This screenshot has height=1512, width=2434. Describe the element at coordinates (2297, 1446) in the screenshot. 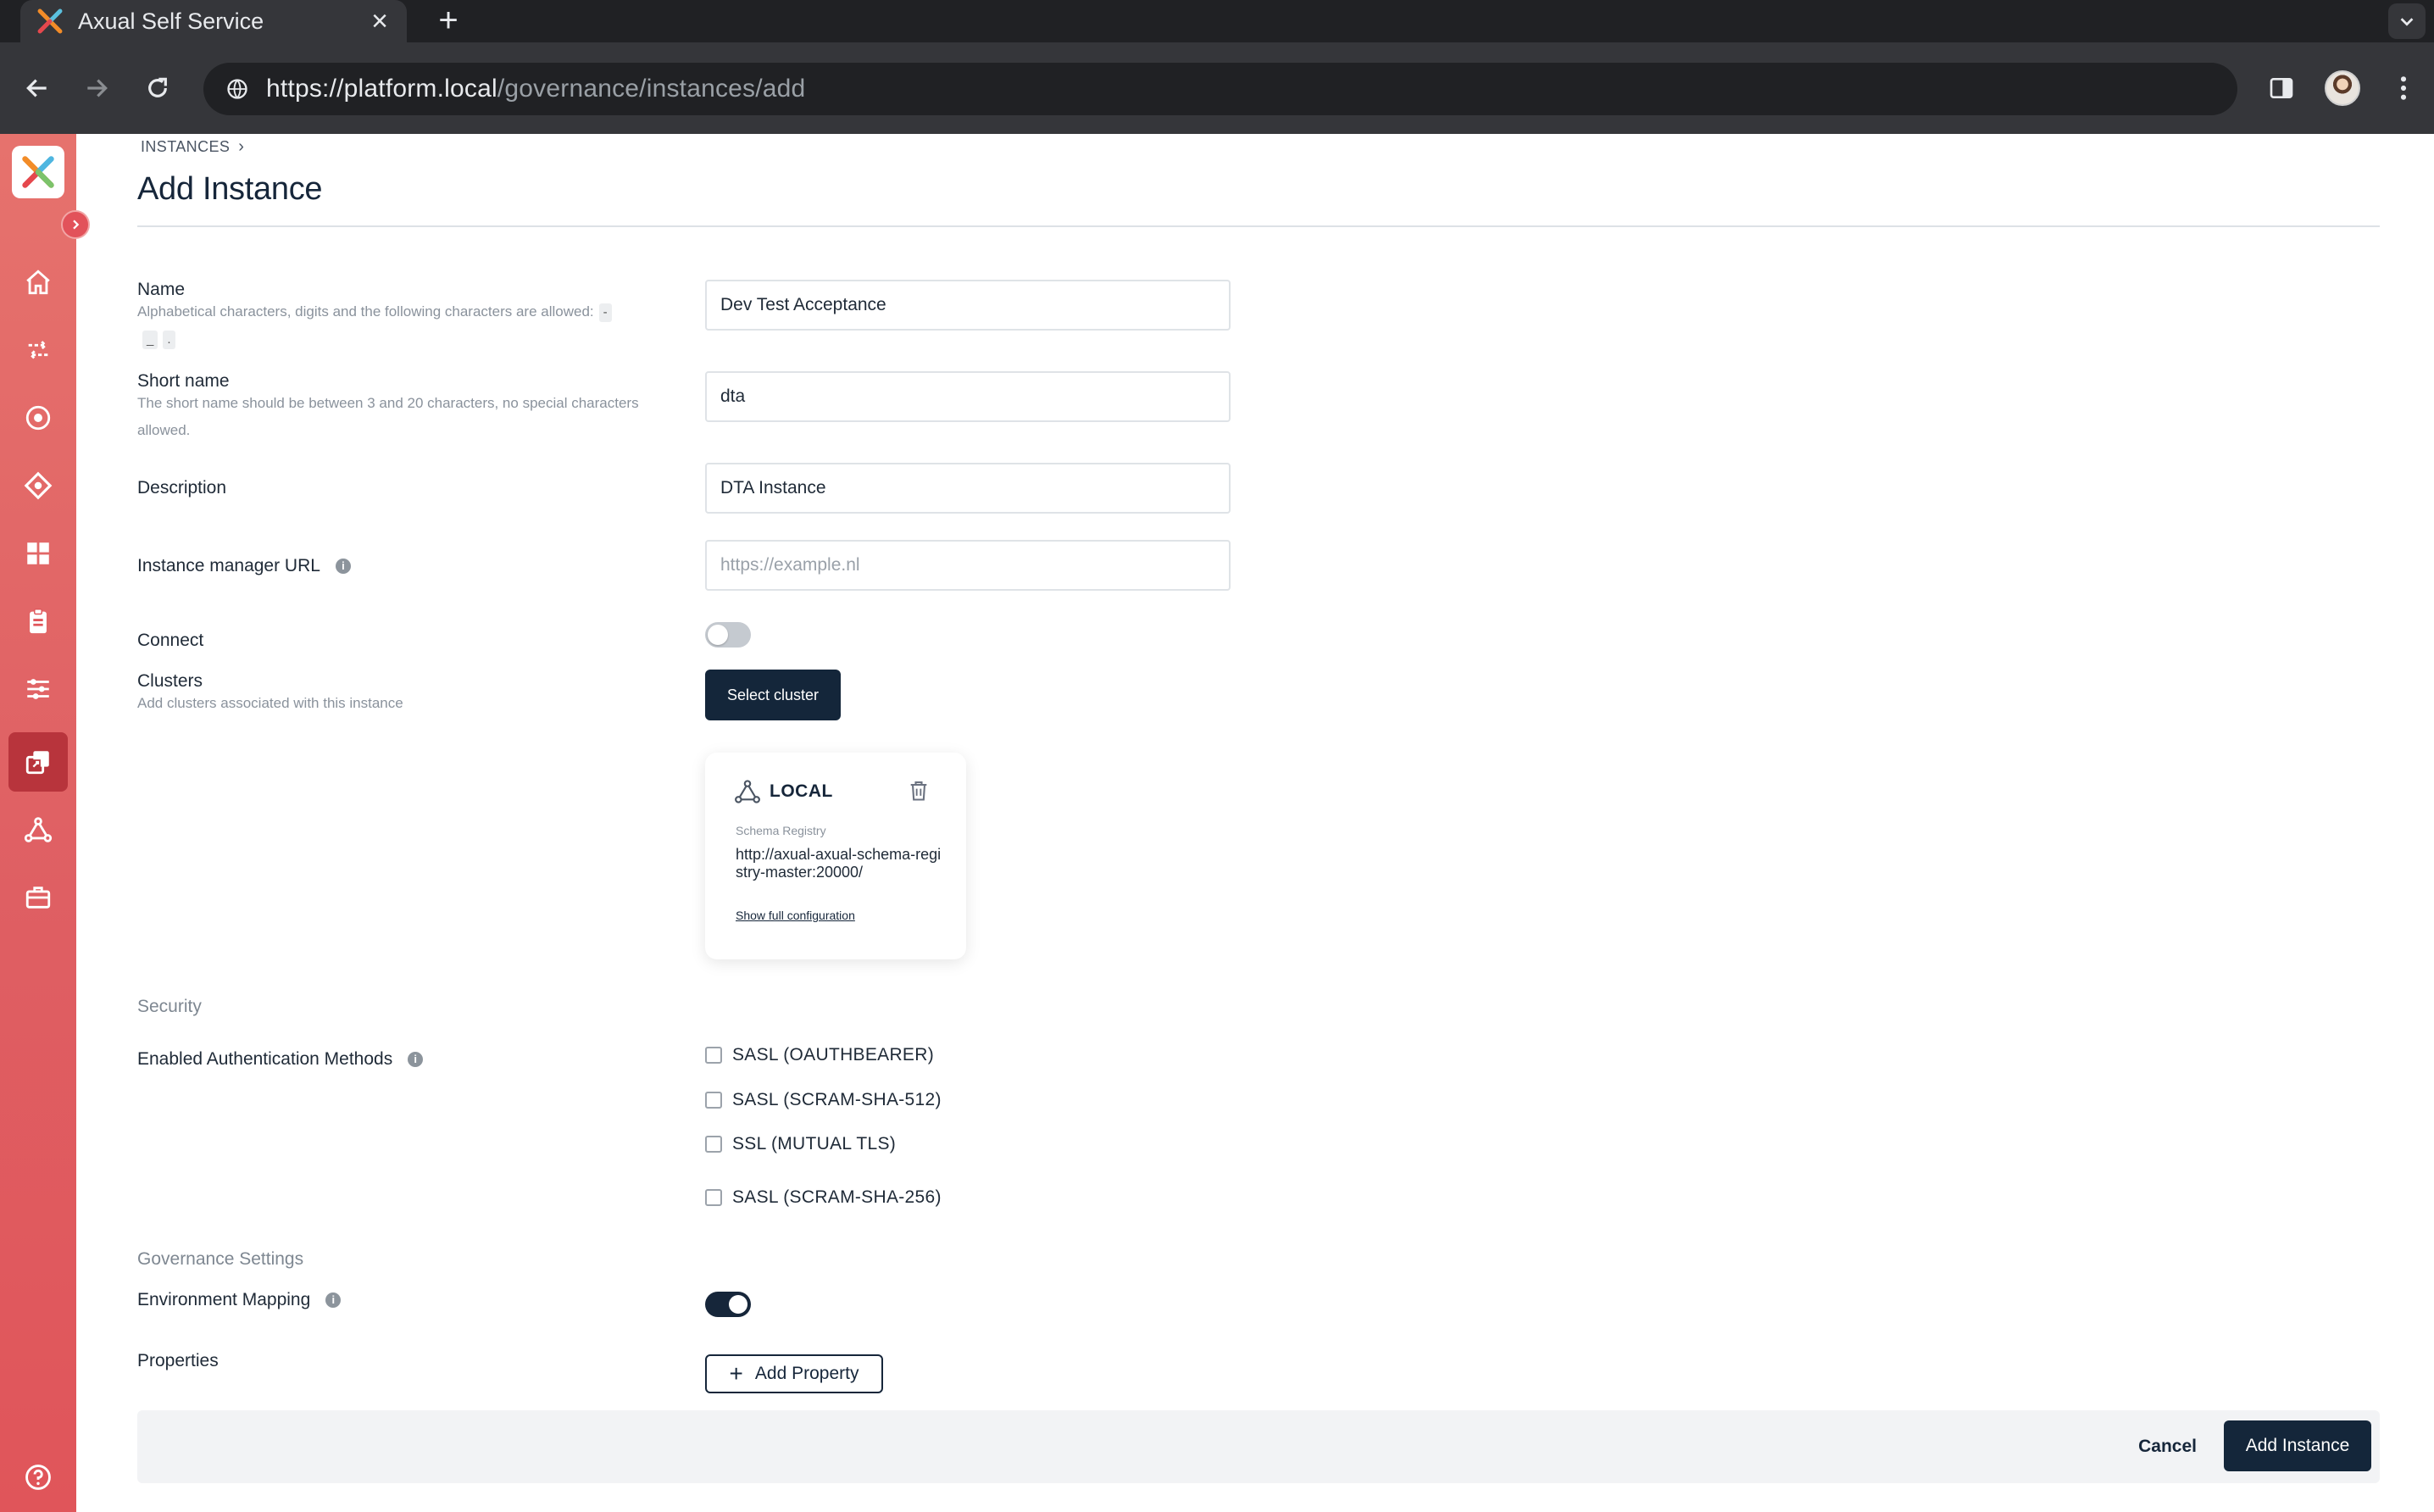

I see `add-instance-button: Add Instance` at that location.